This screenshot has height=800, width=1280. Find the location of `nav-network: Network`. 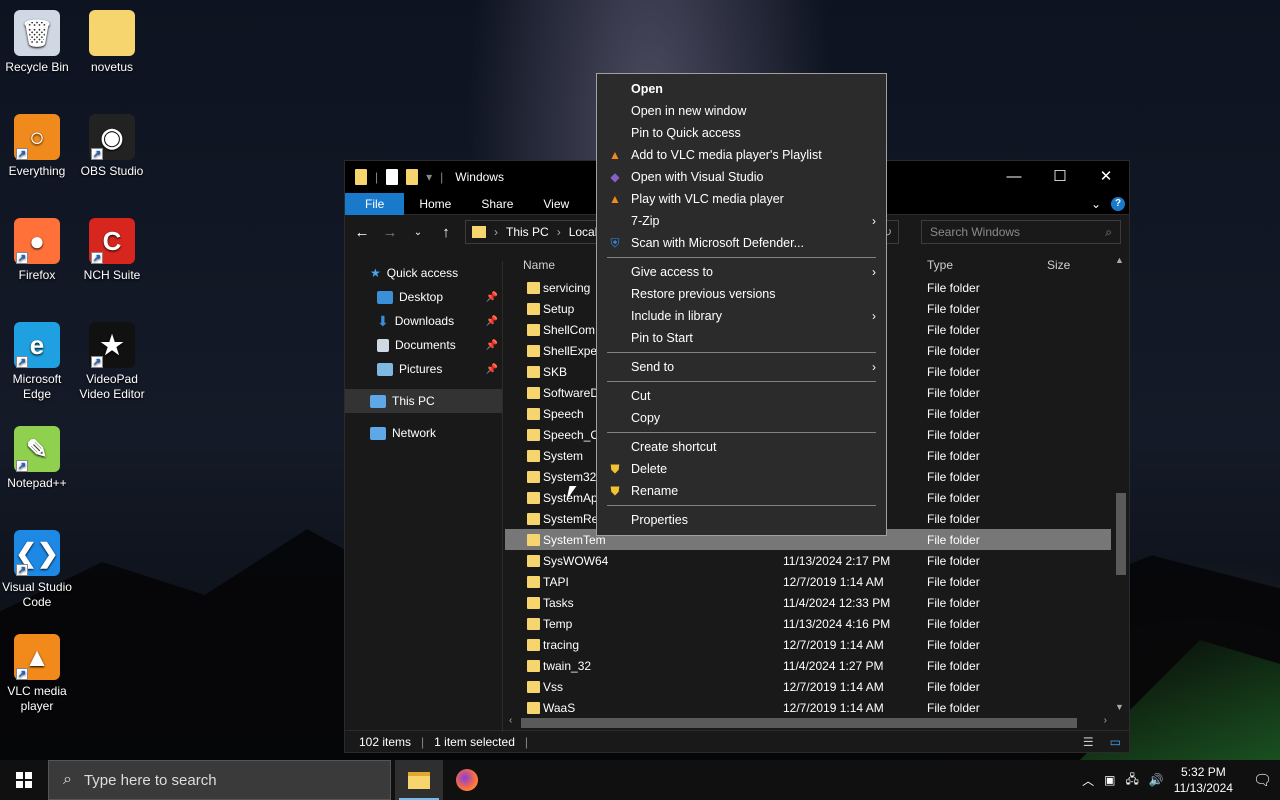

nav-network: Network is located at coordinates (423, 433).